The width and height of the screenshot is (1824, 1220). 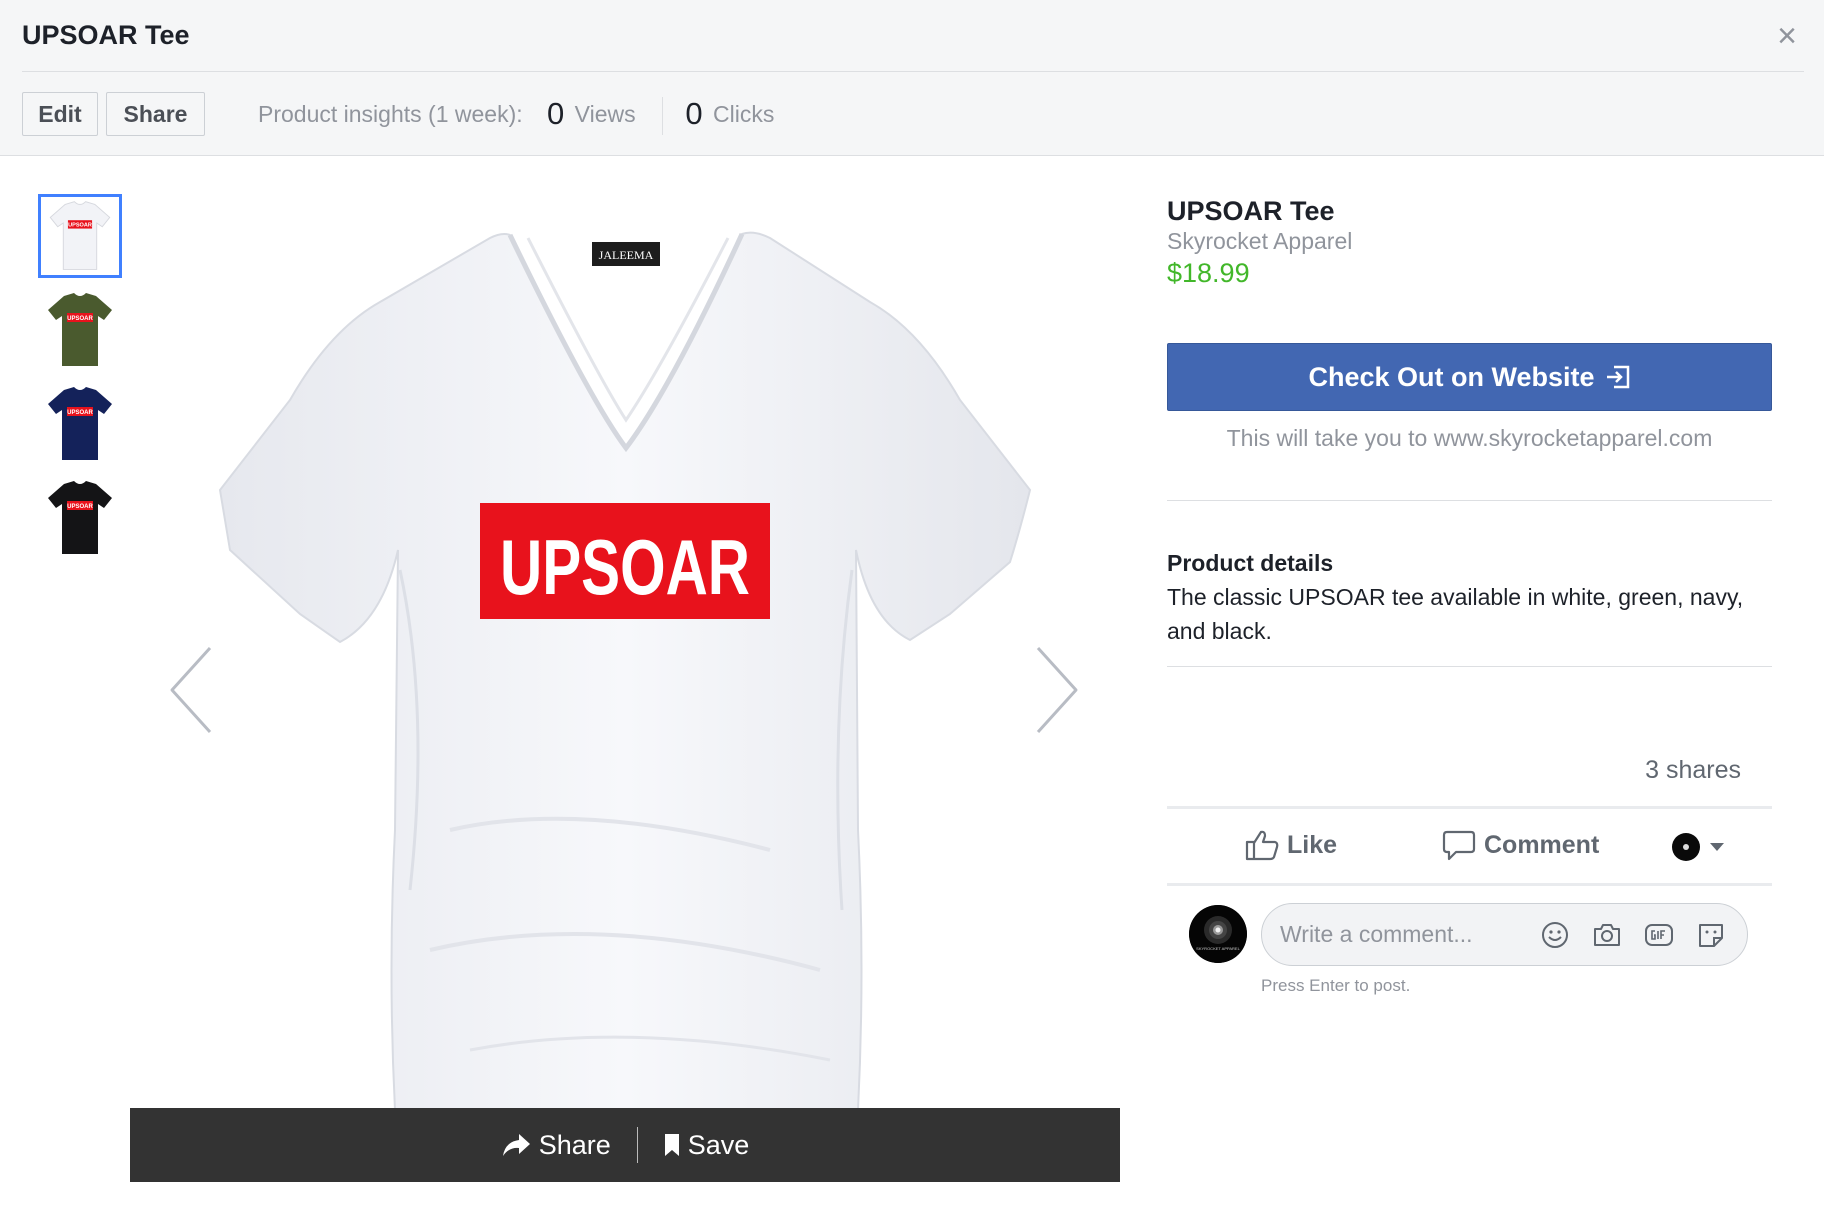 I want to click on comment-bubble-icon, so click(x=1459, y=845).